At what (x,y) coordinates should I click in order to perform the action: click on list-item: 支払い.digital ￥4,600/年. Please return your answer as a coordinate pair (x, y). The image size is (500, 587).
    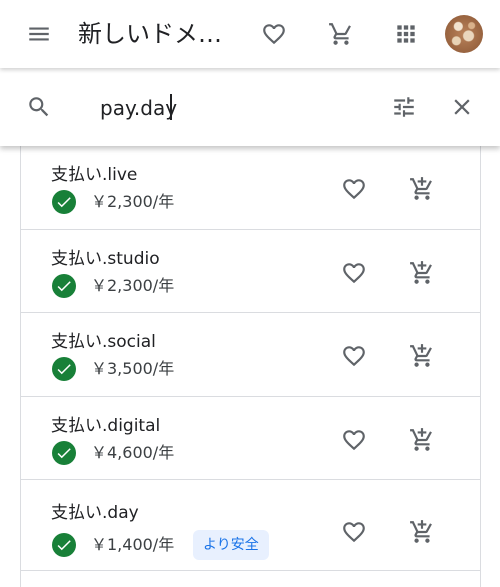
    Looking at the image, I should click on (250, 438).